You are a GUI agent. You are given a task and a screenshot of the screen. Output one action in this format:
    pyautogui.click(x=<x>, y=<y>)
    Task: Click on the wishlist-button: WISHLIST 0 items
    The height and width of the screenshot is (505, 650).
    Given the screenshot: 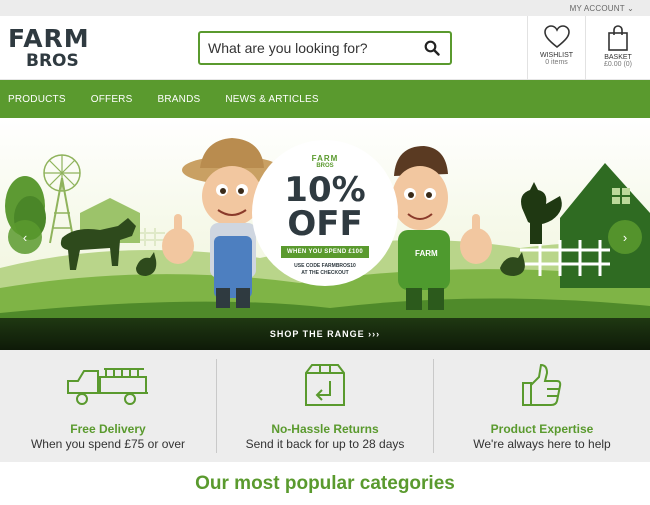 What is the action you would take?
    pyautogui.click(x=556, y=48)
    